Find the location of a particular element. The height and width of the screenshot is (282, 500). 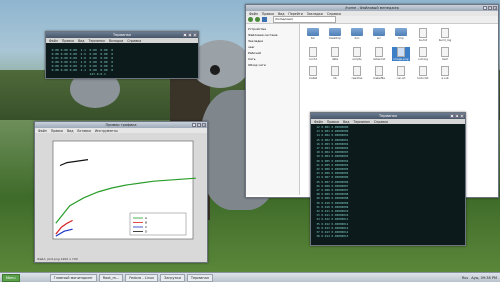

folder-item: Desktop is located at coordinates (335, 35).